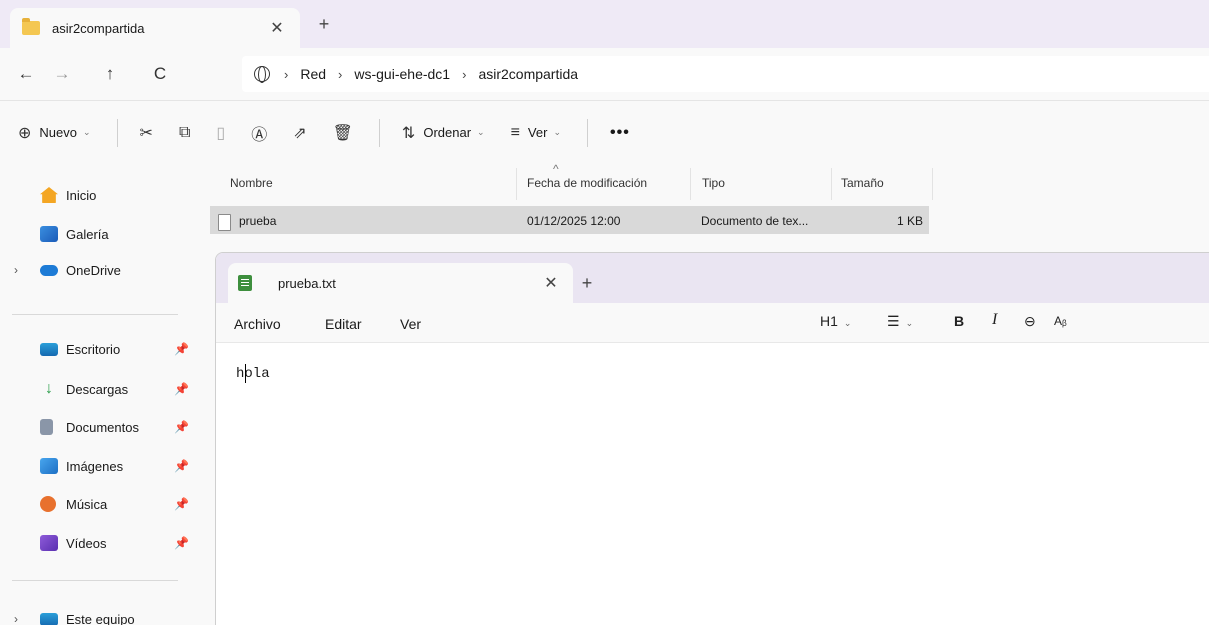 The width and height of the screenshot is (1209, 625). I want to click on copy-icon: ⧉, so click(184, 132).